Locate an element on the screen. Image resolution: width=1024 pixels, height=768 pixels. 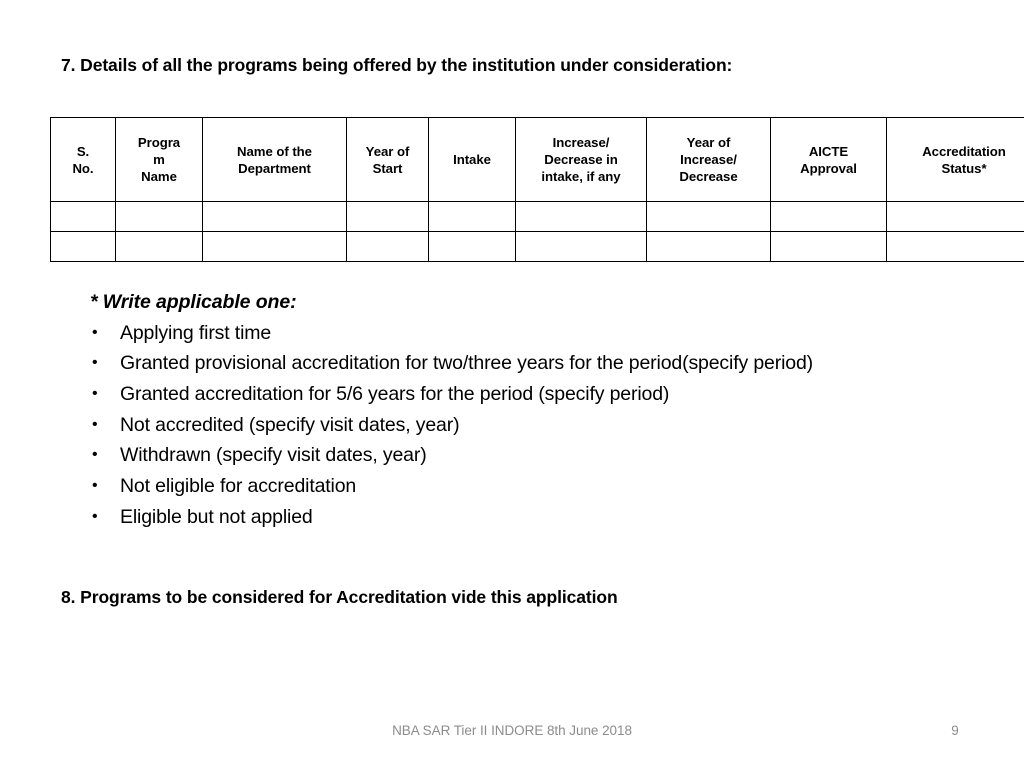
header-label-year-increase-decrease: Year of Increase/ Decrease is located at coordinates (708, 159).